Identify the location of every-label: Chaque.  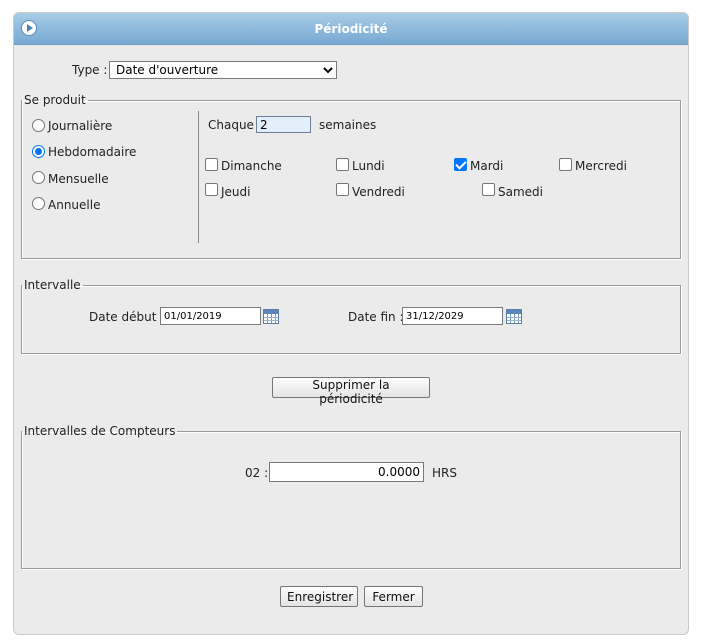
(231, 125).